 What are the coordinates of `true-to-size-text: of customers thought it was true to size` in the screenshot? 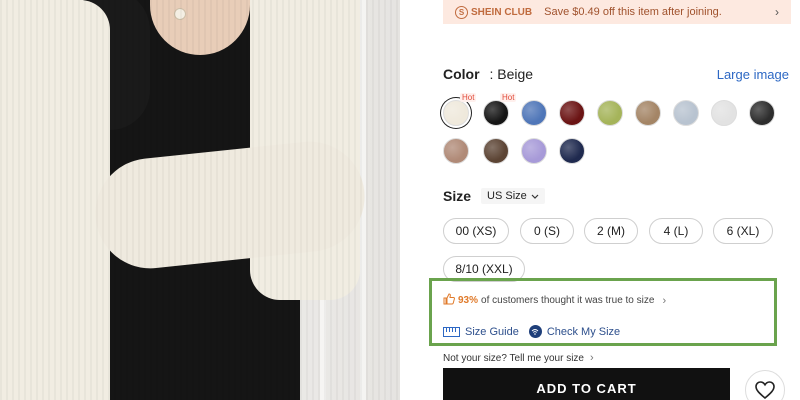 It's located at (568, 300).